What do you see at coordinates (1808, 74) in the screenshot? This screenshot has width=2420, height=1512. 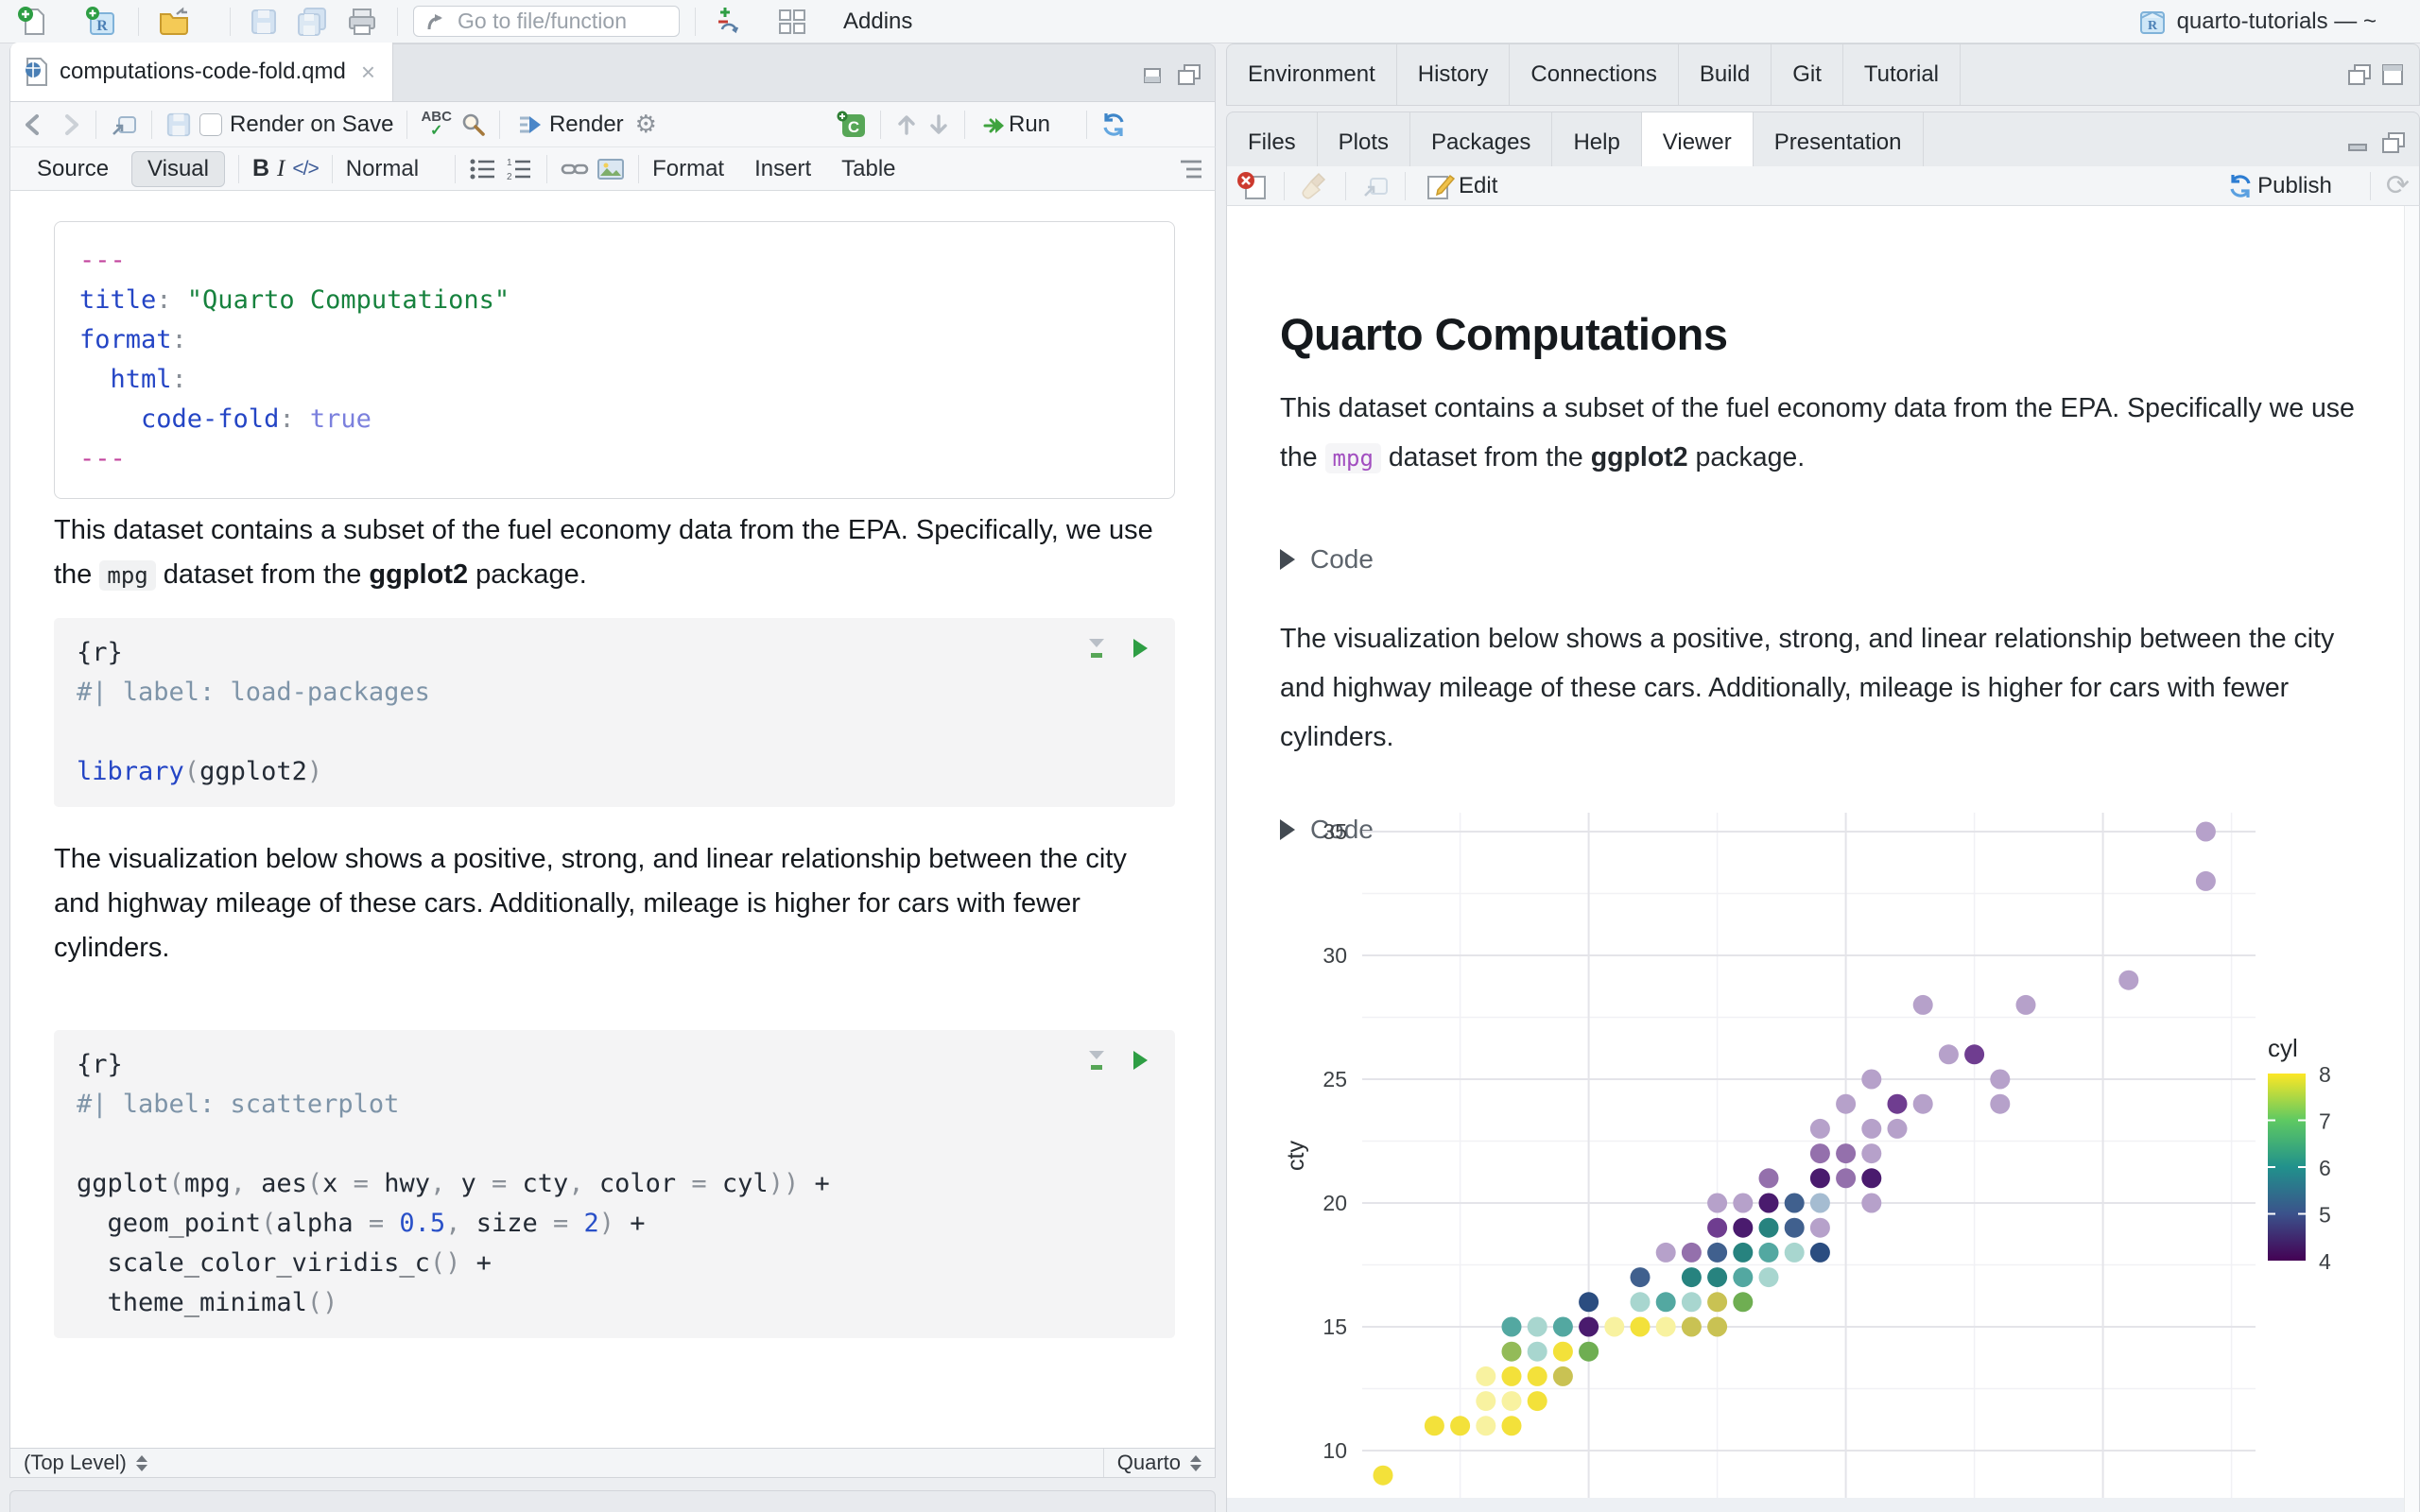 I see `tab-git: Git` at bounding box center [1808, 74].